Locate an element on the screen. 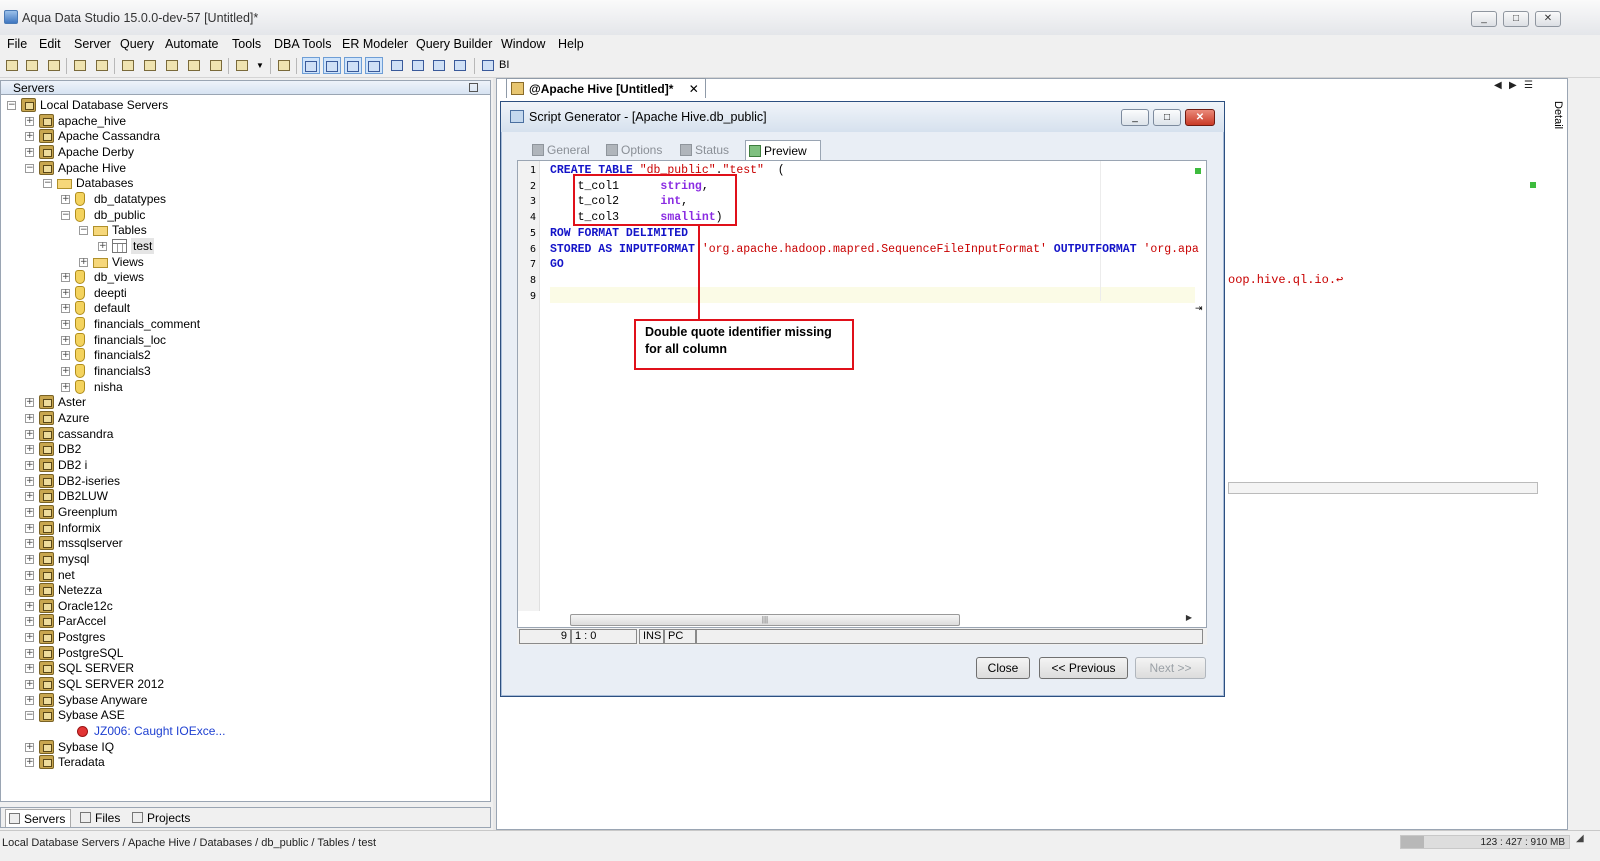 Image resolution: width=1600 pixels, height=861 pixels. dialog-close-button: ✕ is located at coordinates (1200, 117).